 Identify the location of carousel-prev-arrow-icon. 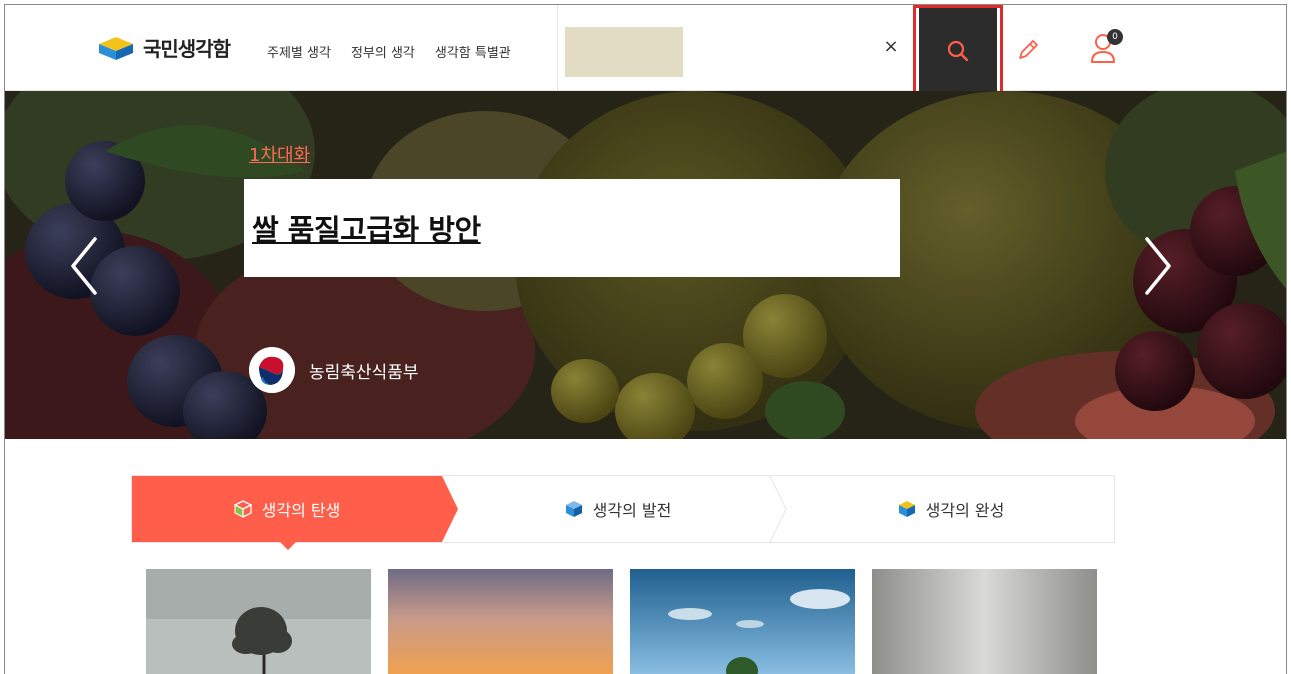
(85, 266).